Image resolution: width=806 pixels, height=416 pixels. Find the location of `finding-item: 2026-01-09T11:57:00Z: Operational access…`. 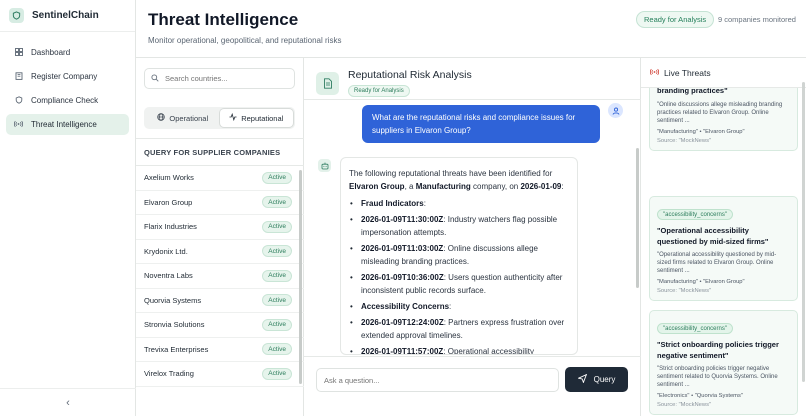

finding-item: 2026-01-09T11:57:00Z: Operational access… is located at coordinates (459, 349).